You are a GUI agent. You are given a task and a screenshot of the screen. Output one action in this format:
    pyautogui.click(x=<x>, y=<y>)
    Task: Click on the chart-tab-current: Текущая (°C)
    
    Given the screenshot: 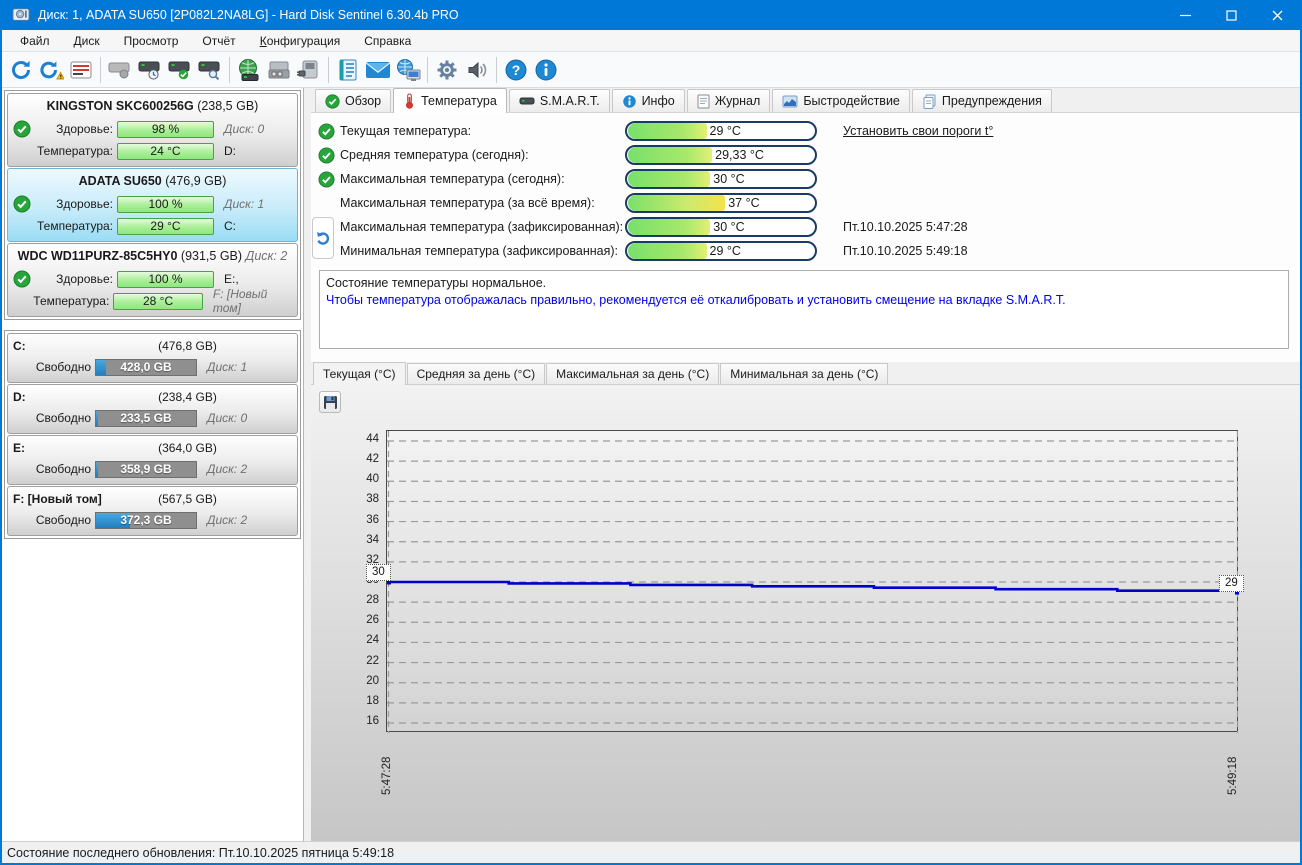 What is the action you would take?
    pyautogui.click(x=359, y=373)
    